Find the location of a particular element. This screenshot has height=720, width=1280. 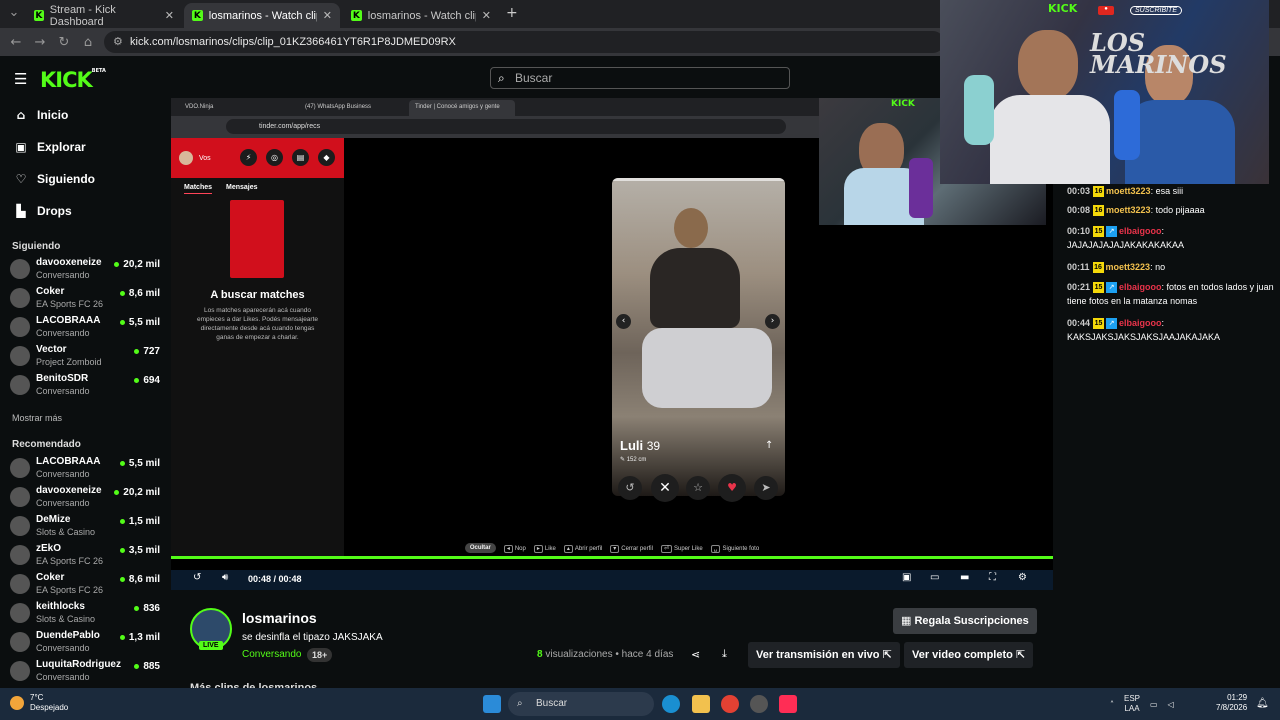

sidebar-channel: BenitoSDR Conversando 694 is located at coordinates (85, 385).